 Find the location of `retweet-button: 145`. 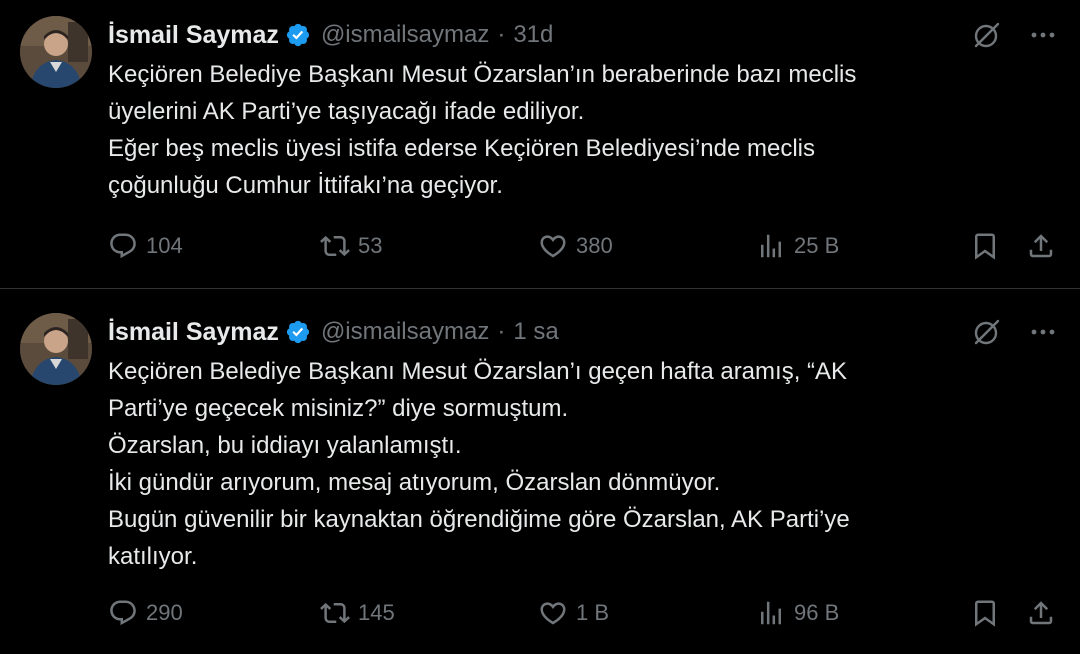

retweet-button: 145 is located at coordinates (357, 613).